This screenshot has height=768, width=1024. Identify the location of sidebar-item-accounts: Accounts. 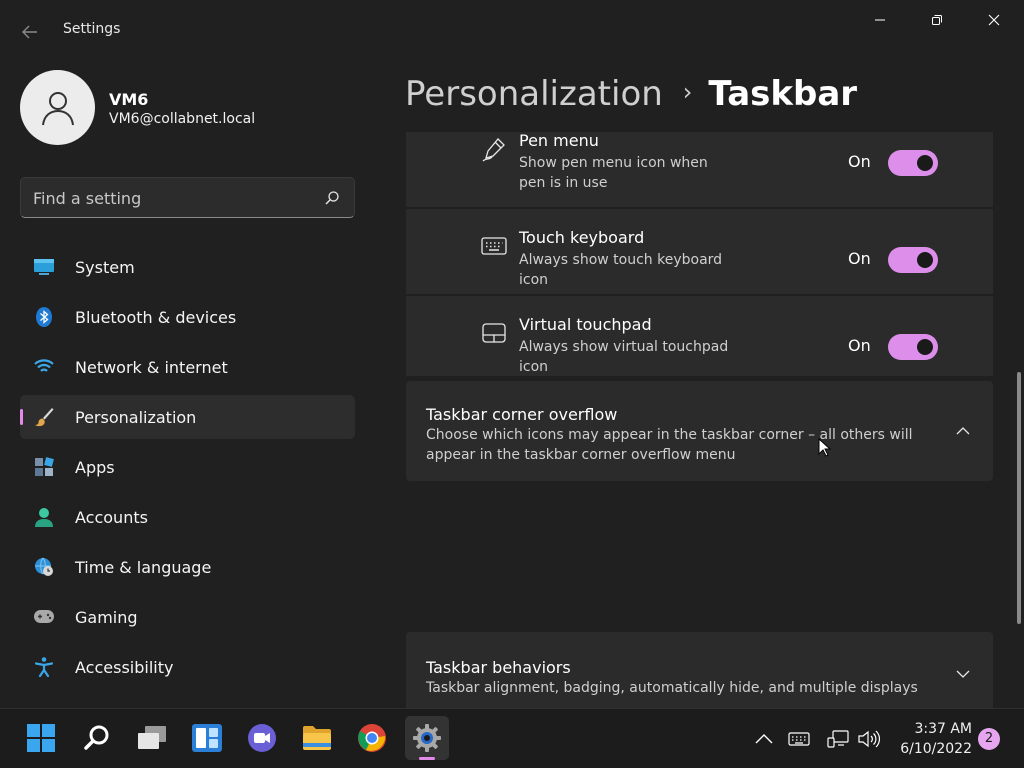
(187, 517).